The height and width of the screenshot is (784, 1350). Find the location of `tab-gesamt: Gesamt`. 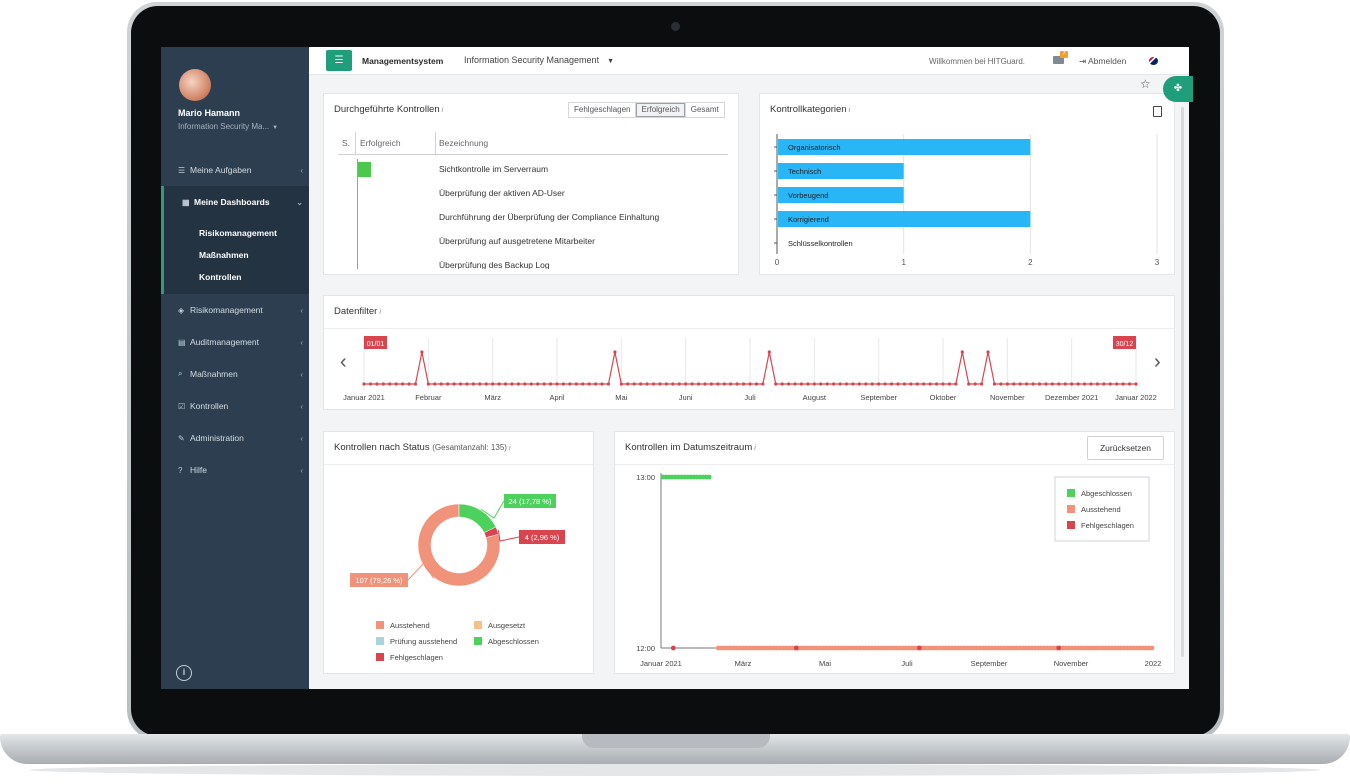

tab-gesamt: Gesamt is located at coordinates (705, 110).